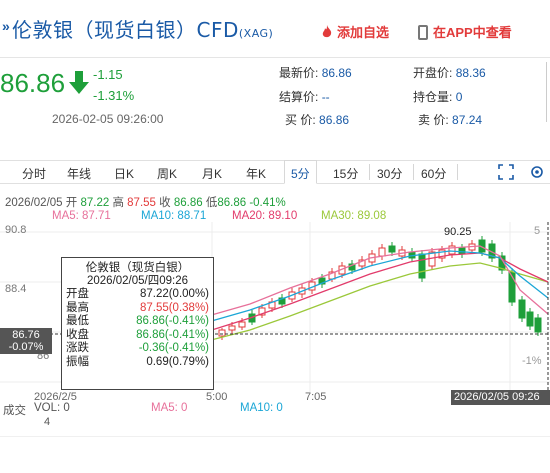 This screenshot has height=473, width=550. Describe the element at coordinates (174, 216) in the screenshot. I see `ma10-label: MA10: 88.71` at that location.